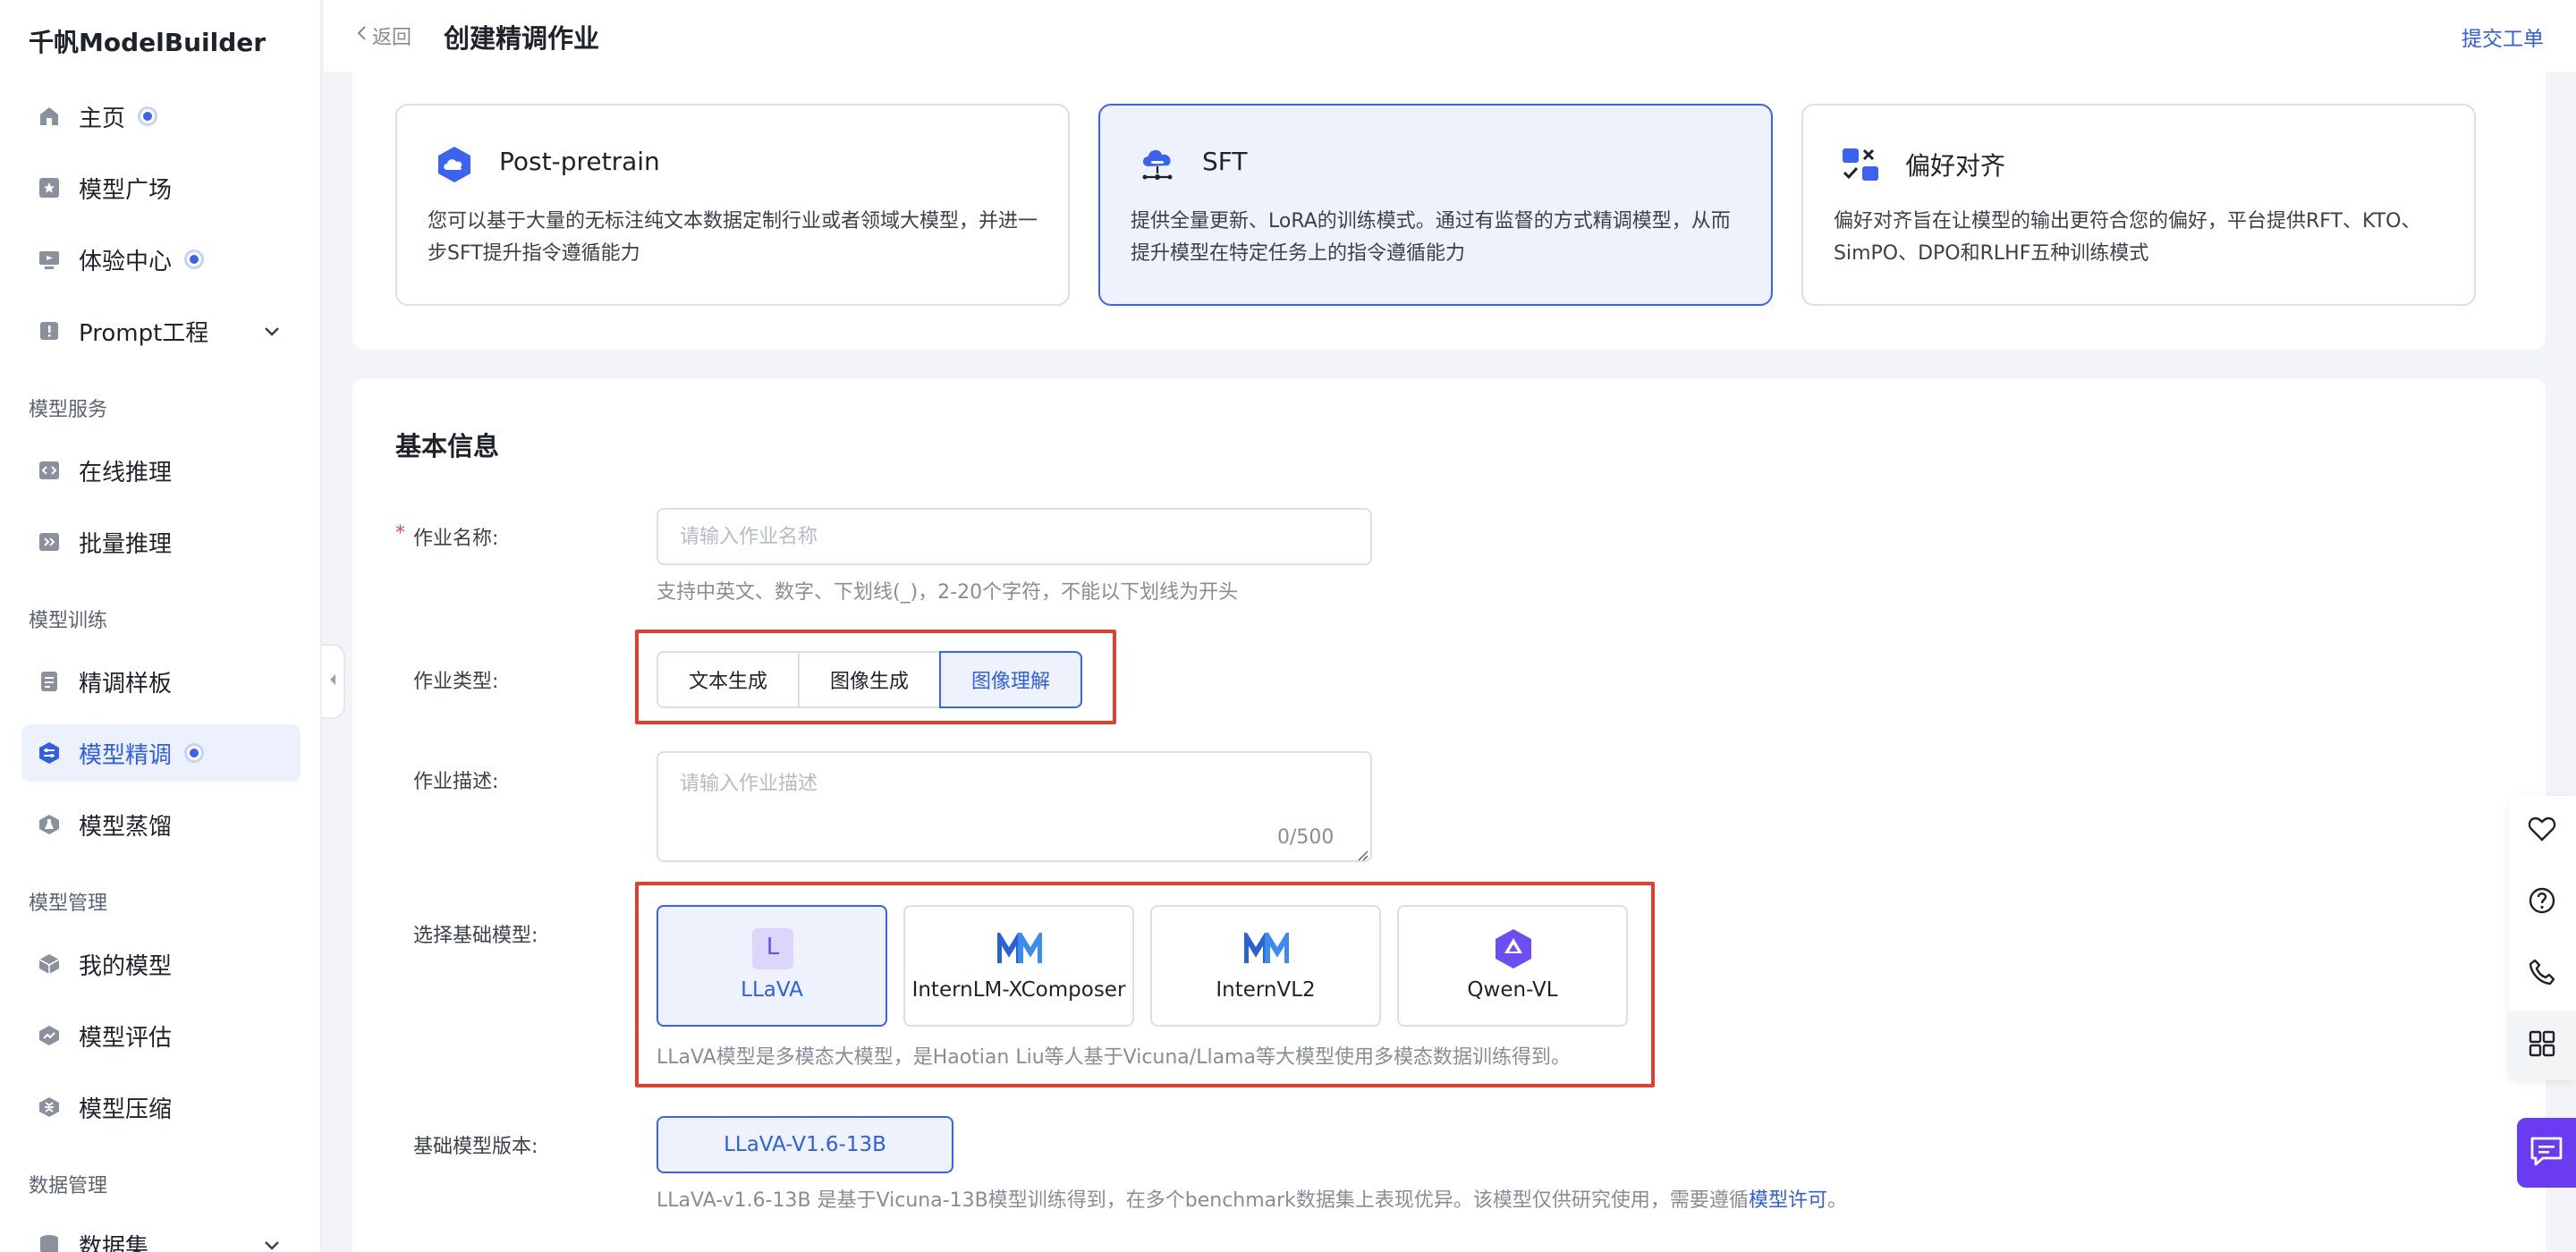 This screenshot has width=2576, height=1252. I want to click on job-name-hint: 支持中英文、数字、下划线(_)，2-20个字符，不能以下划线为开头, so click(948, 592).